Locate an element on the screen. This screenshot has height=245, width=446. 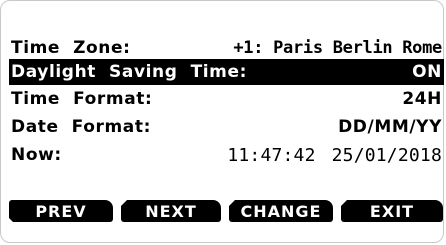
time-format-value: 24H is located at coordinates (422, 99).